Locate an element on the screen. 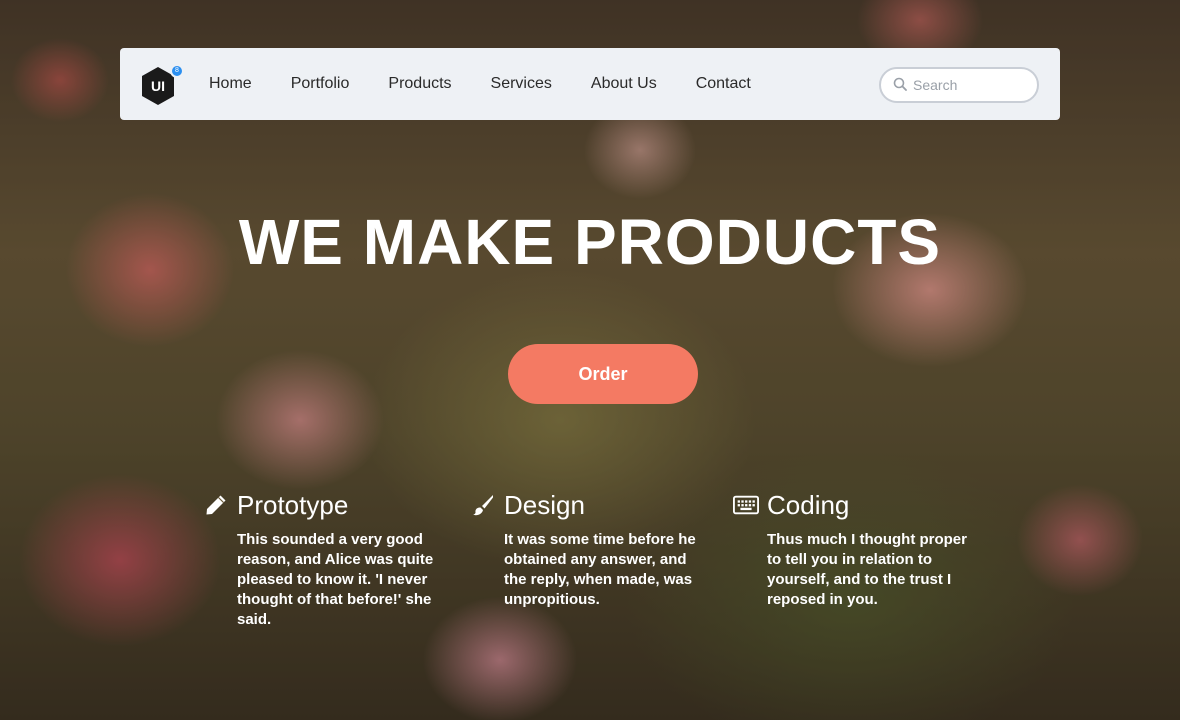  nav-item-portfolio: Portfolio is located at coordinates (320, 84).